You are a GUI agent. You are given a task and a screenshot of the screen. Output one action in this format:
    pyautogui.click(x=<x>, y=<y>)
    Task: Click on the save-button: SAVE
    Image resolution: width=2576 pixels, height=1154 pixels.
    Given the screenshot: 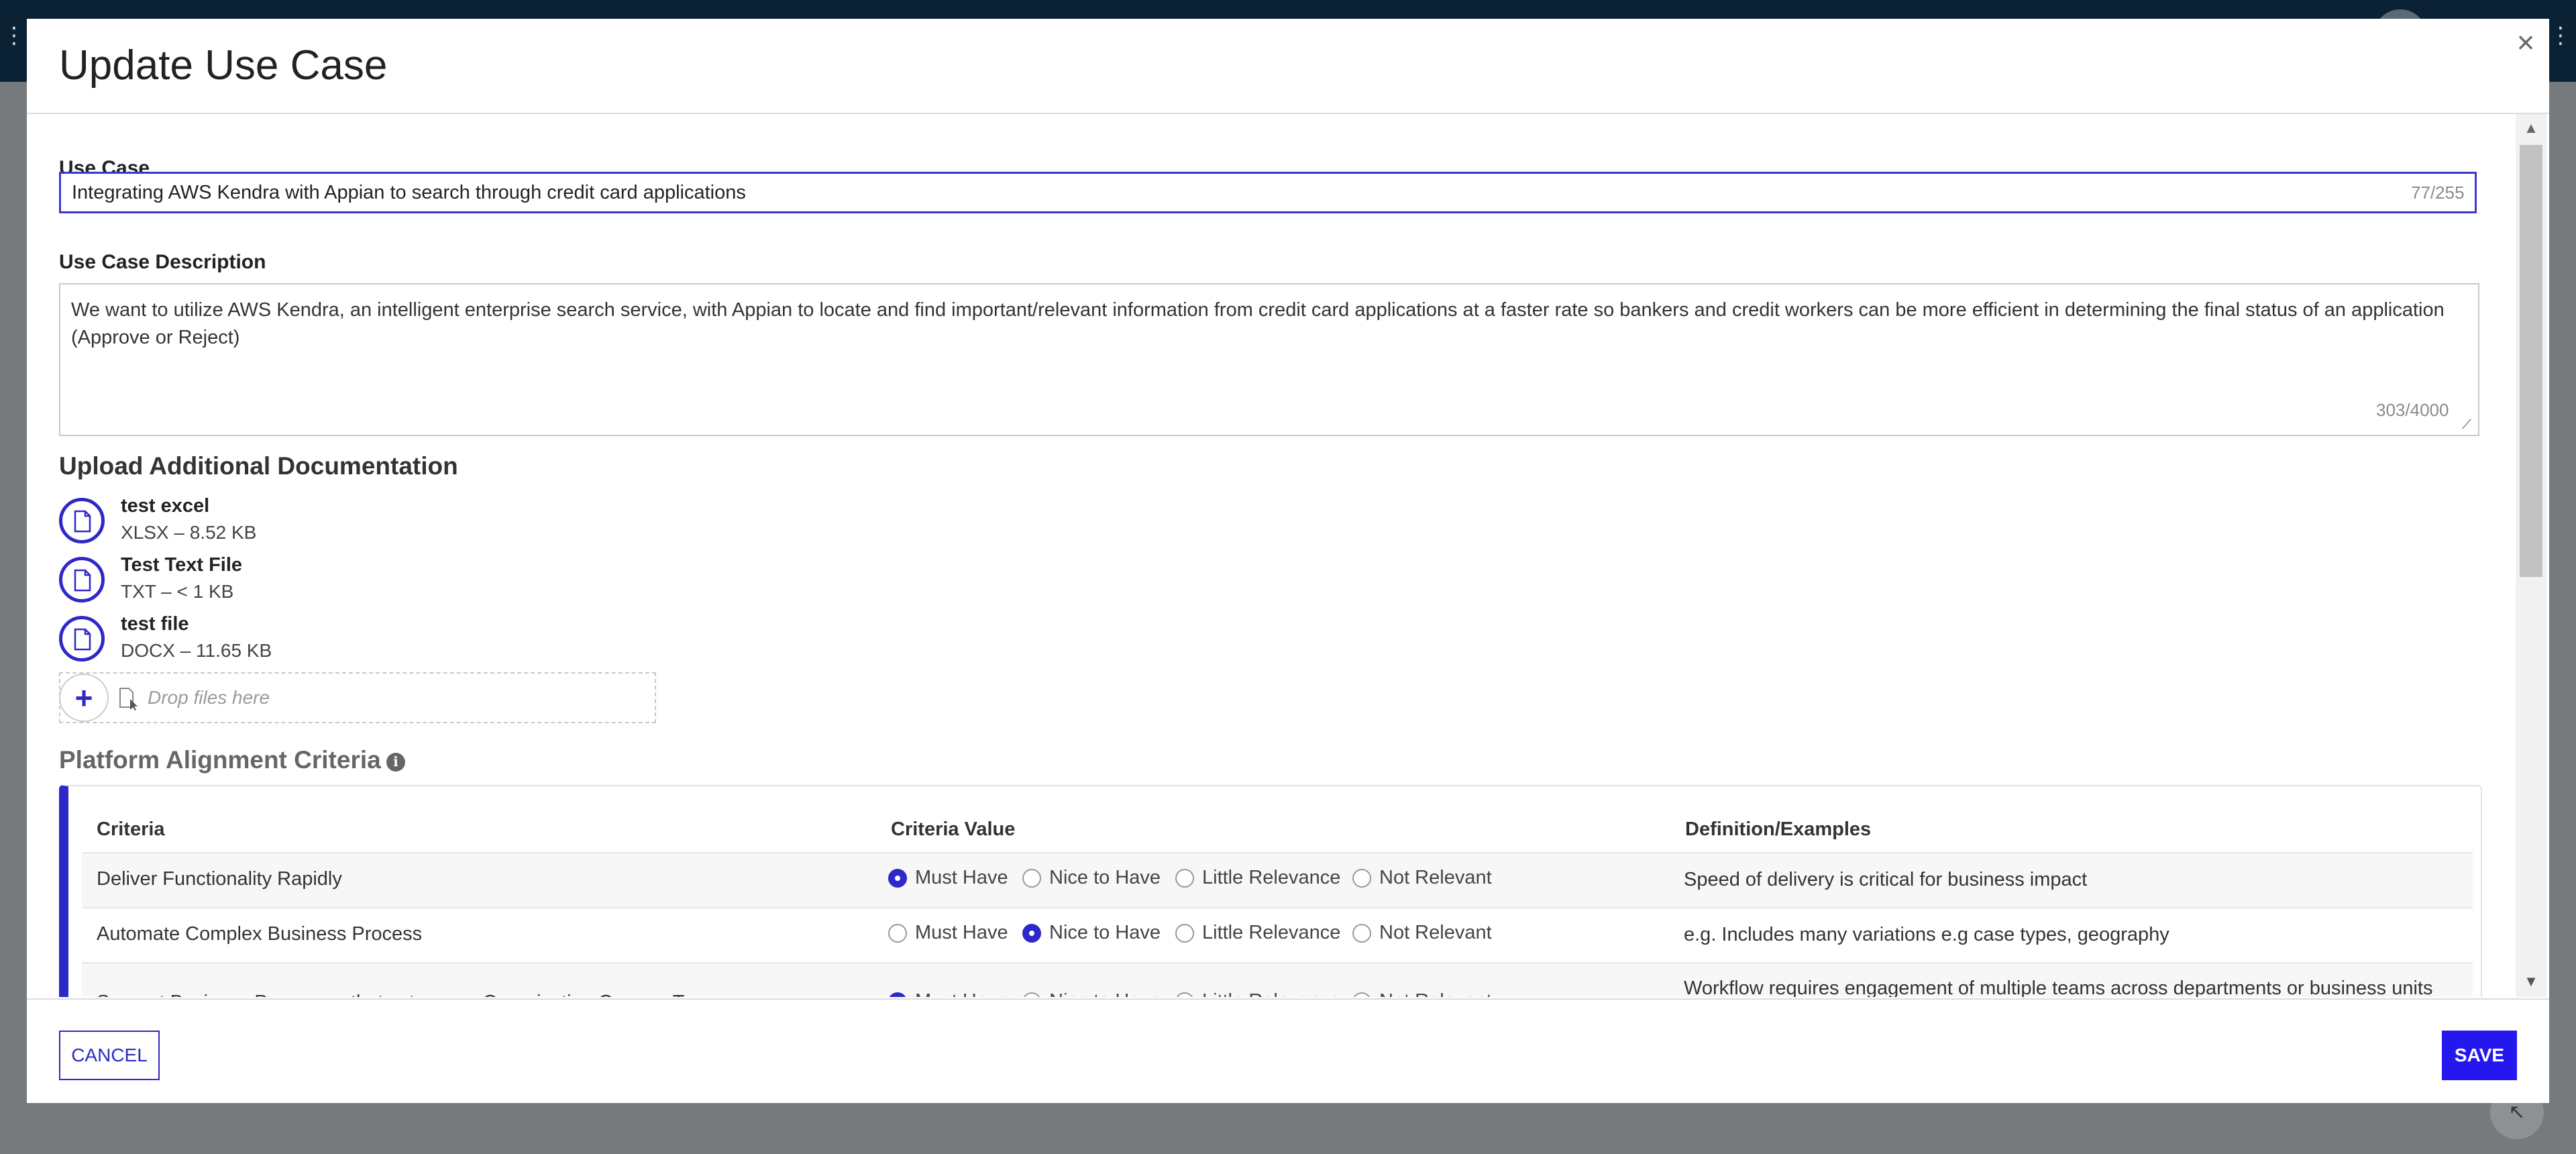 What is the action you would take?
    pyautogui.click(x=2479, y=1055)
    